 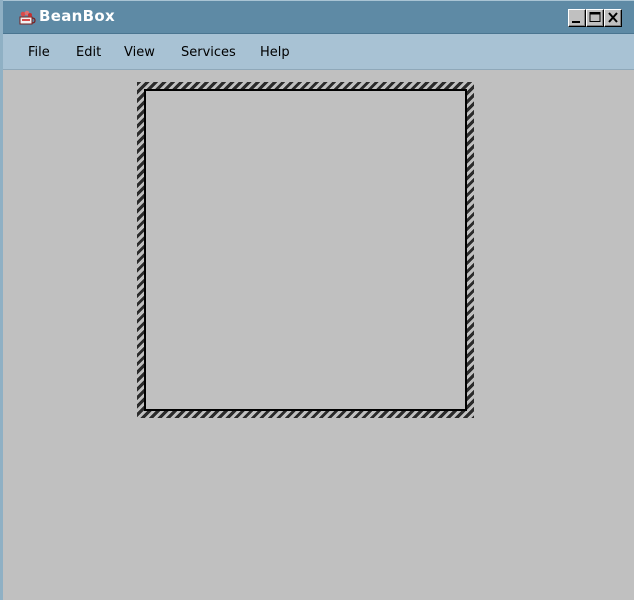 I want to click on close-button, so click(x=613, y=18).